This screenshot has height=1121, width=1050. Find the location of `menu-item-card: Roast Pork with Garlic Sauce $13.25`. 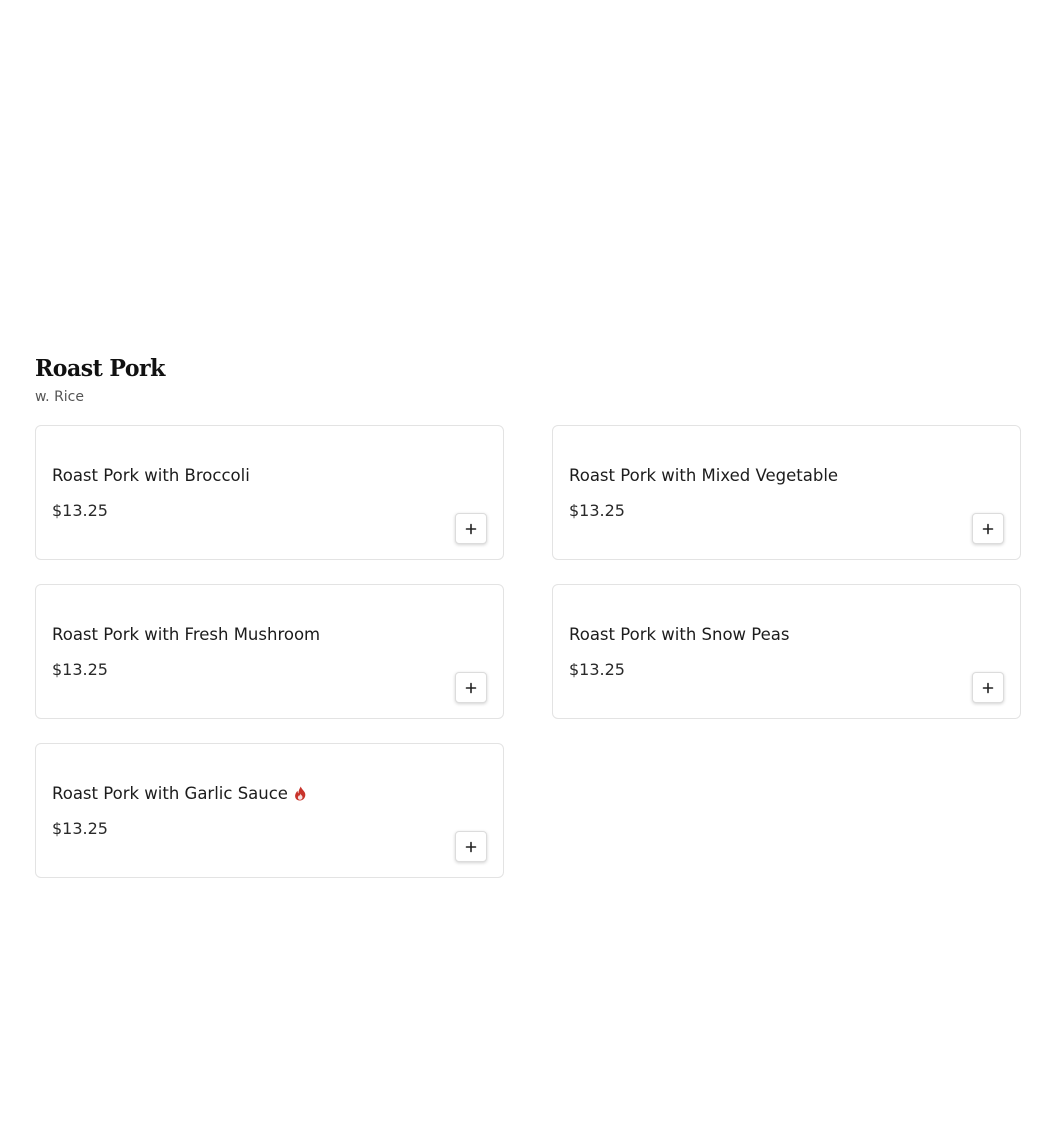

menu-item-card: Roast Pork with Garlic Sauce $13.25 is located at coordinates (269, 810).